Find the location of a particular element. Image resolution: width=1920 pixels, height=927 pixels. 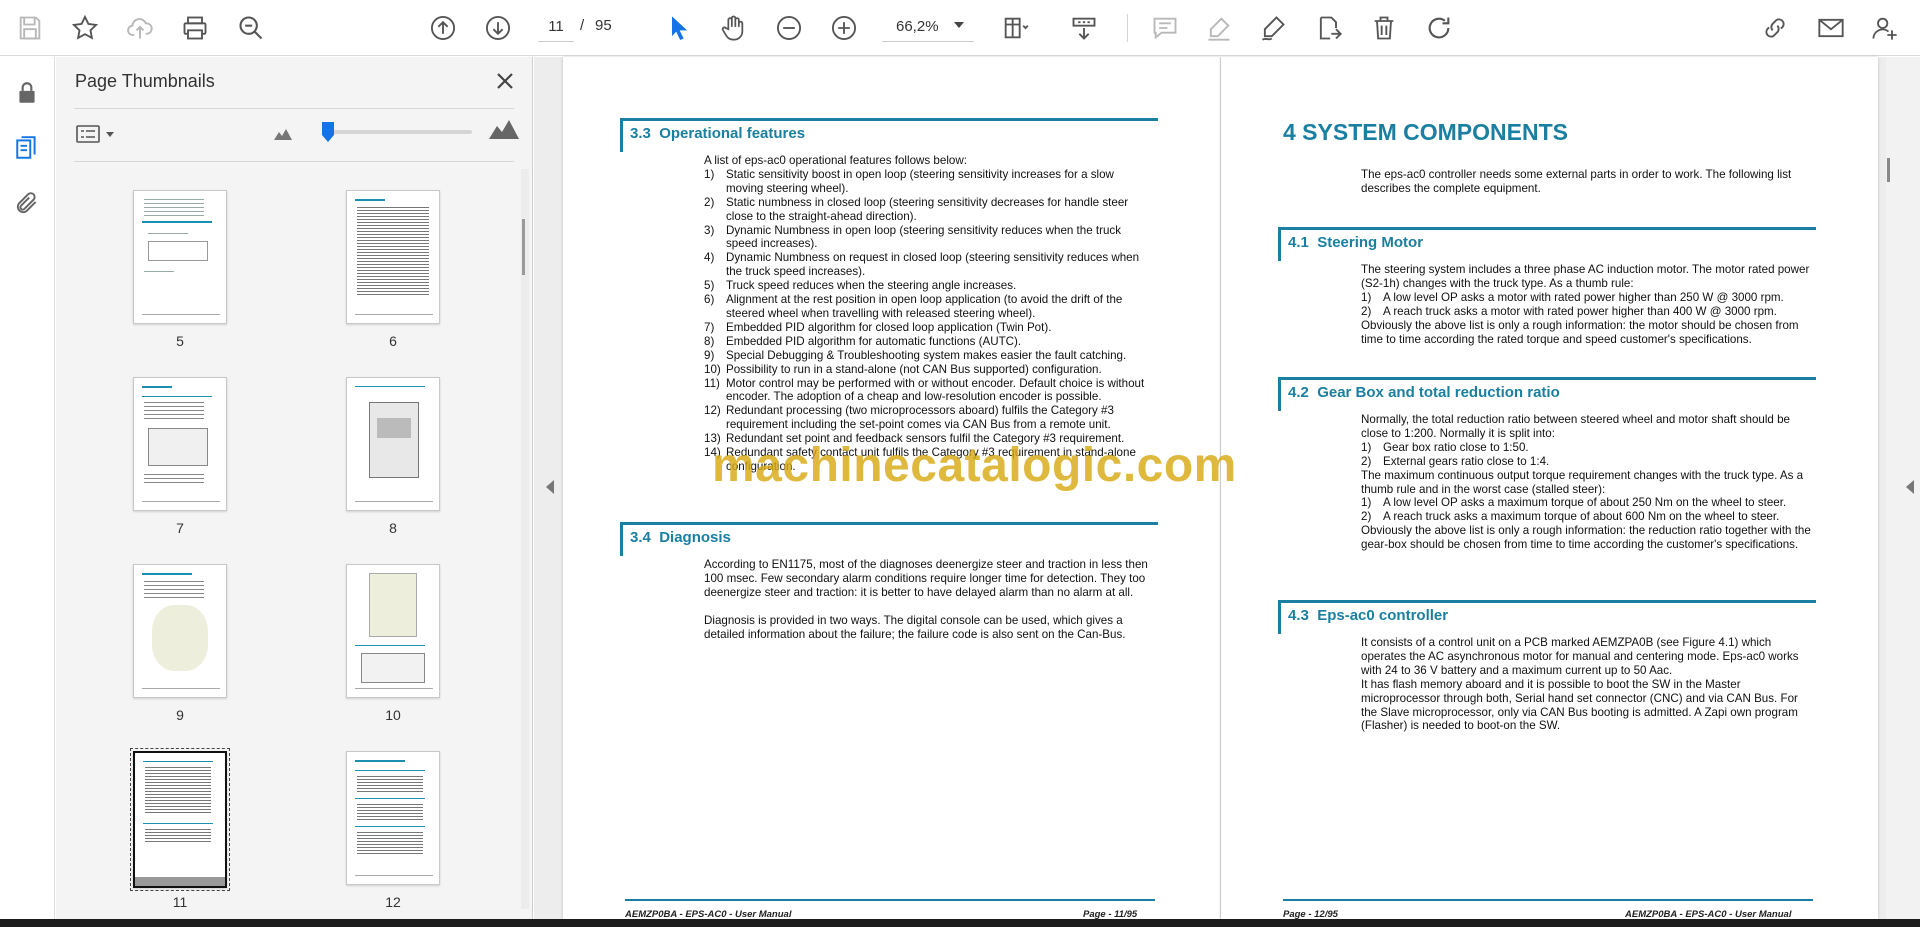

sign-icon is located at coordinates (1273, 28).